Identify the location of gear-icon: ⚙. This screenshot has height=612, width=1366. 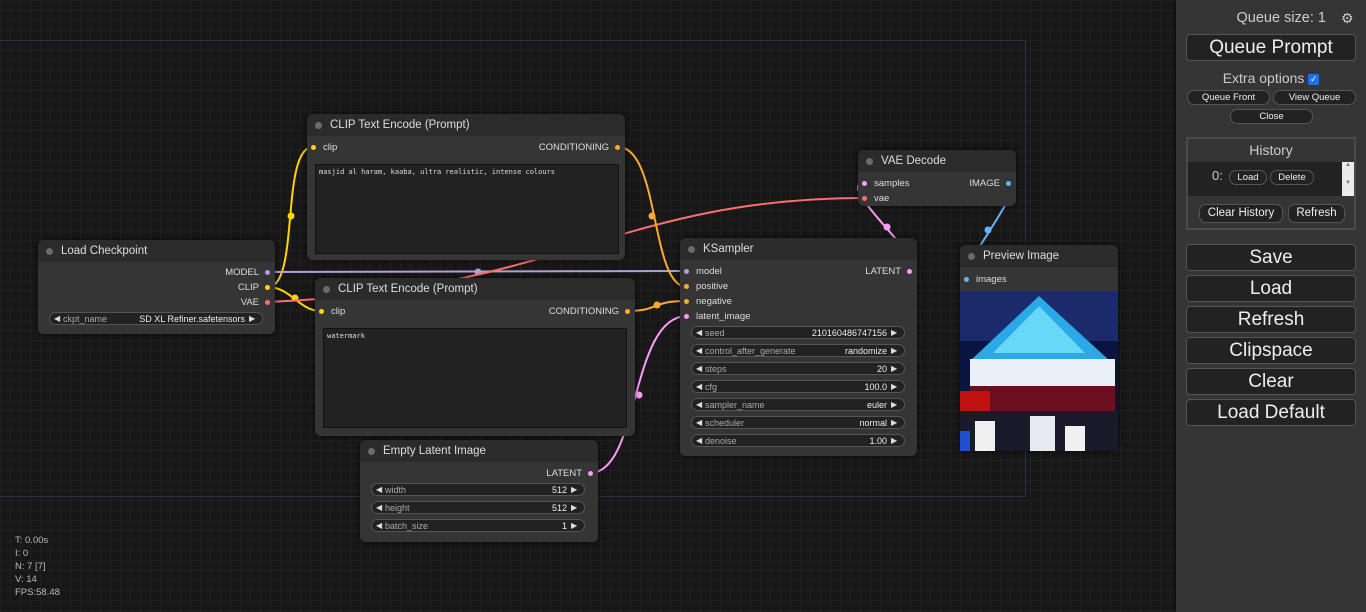
(1347, 18).